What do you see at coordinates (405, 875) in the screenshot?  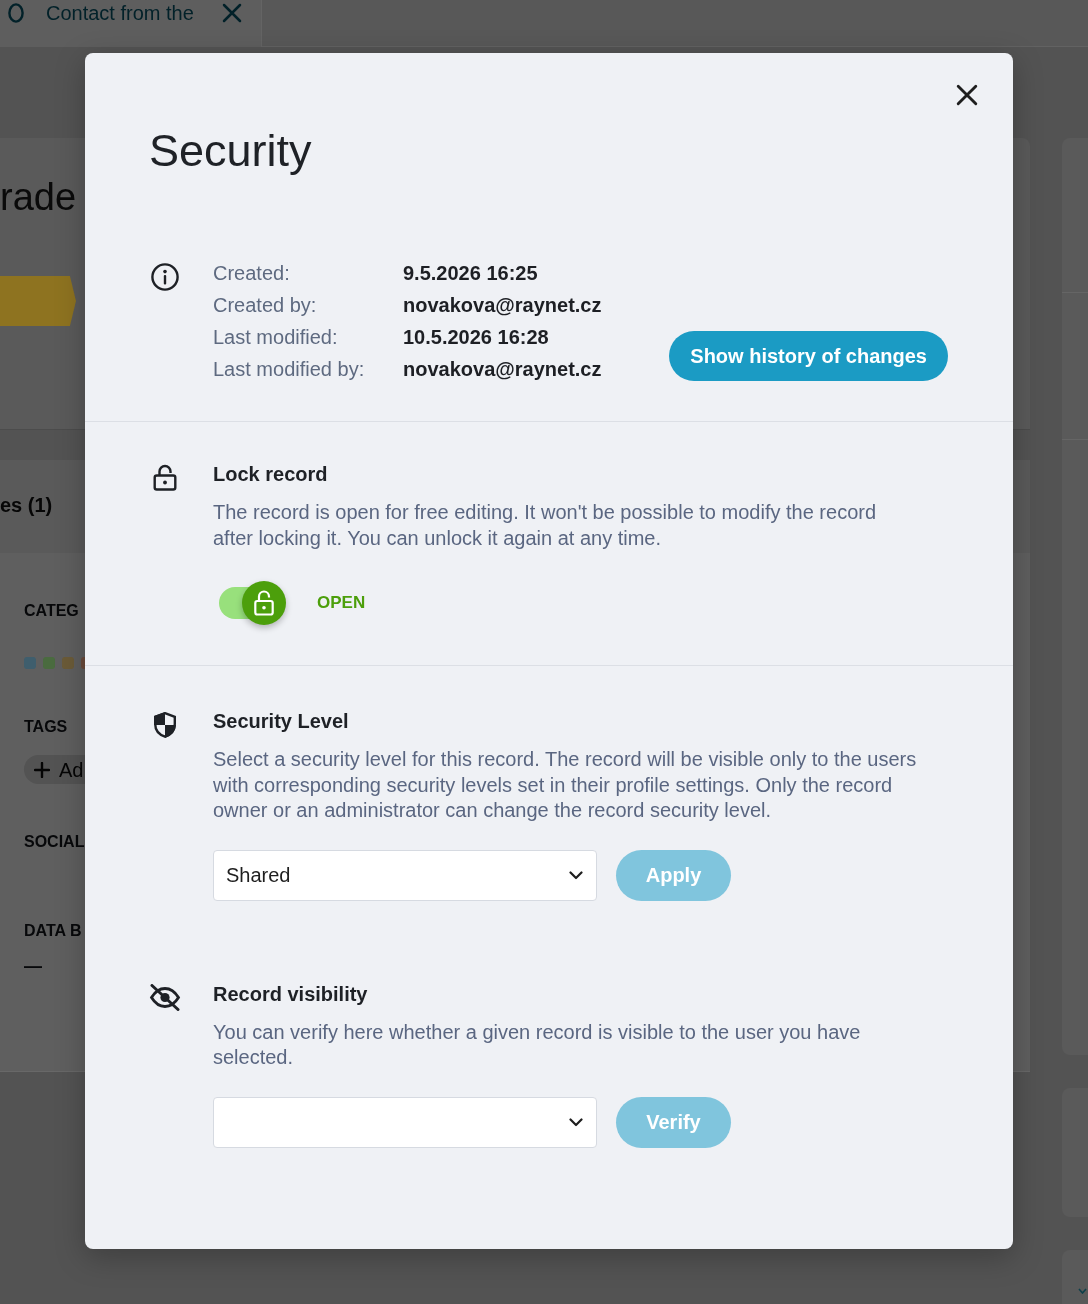 I see `security-level-select: Shared` at bounding box center [405, 875].